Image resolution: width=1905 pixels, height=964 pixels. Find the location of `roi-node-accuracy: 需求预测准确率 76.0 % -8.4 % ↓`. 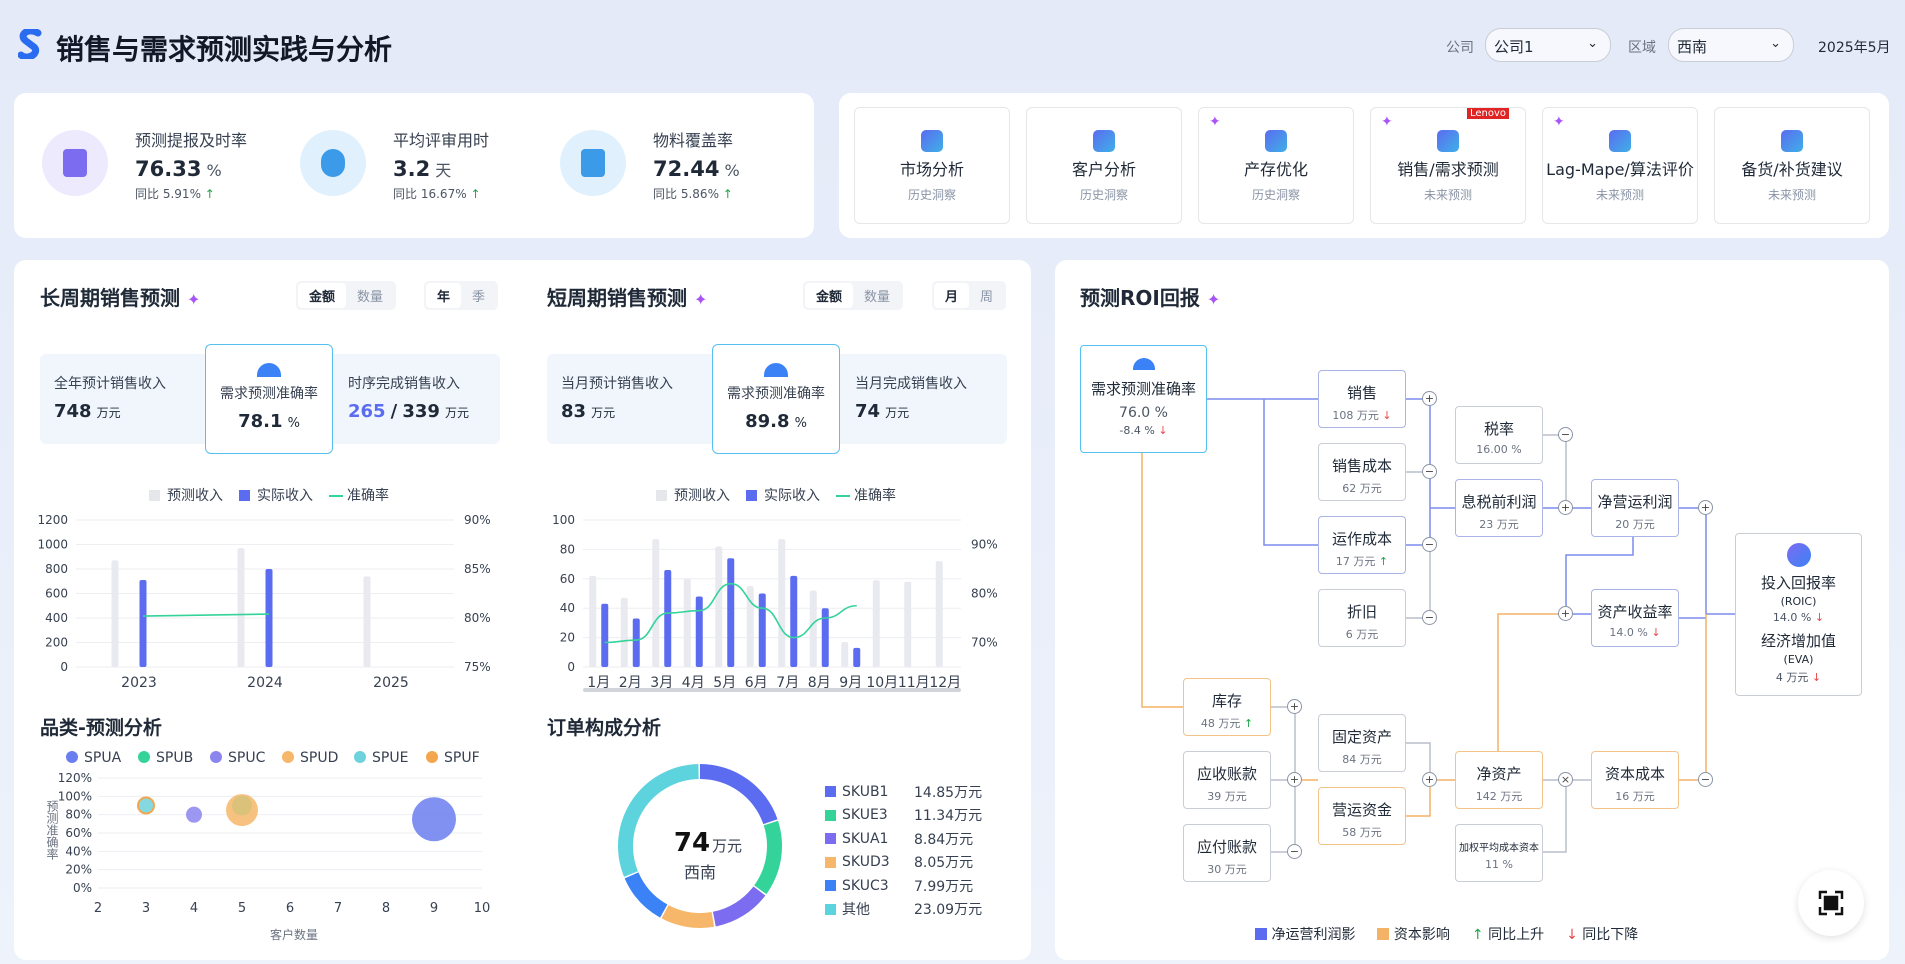

roi-node-accuracy: 需求预测准确率 76.0 % -8.4 % ↓ is located at coordinates (1143, 399).